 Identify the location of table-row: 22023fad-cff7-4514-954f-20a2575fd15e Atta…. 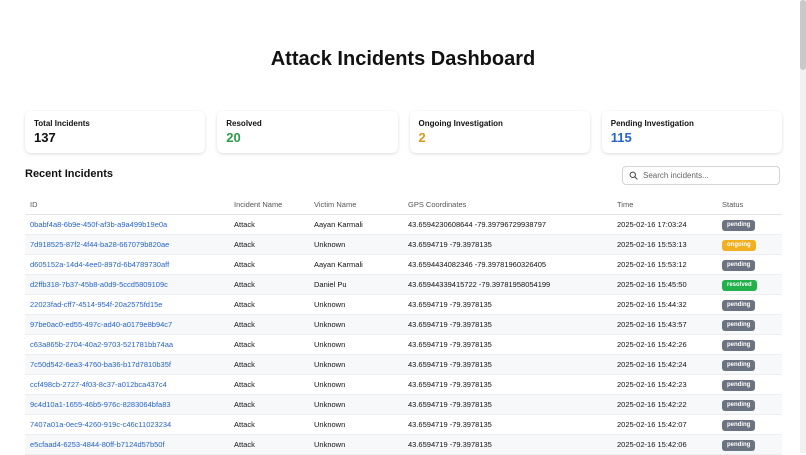
(403, 304).